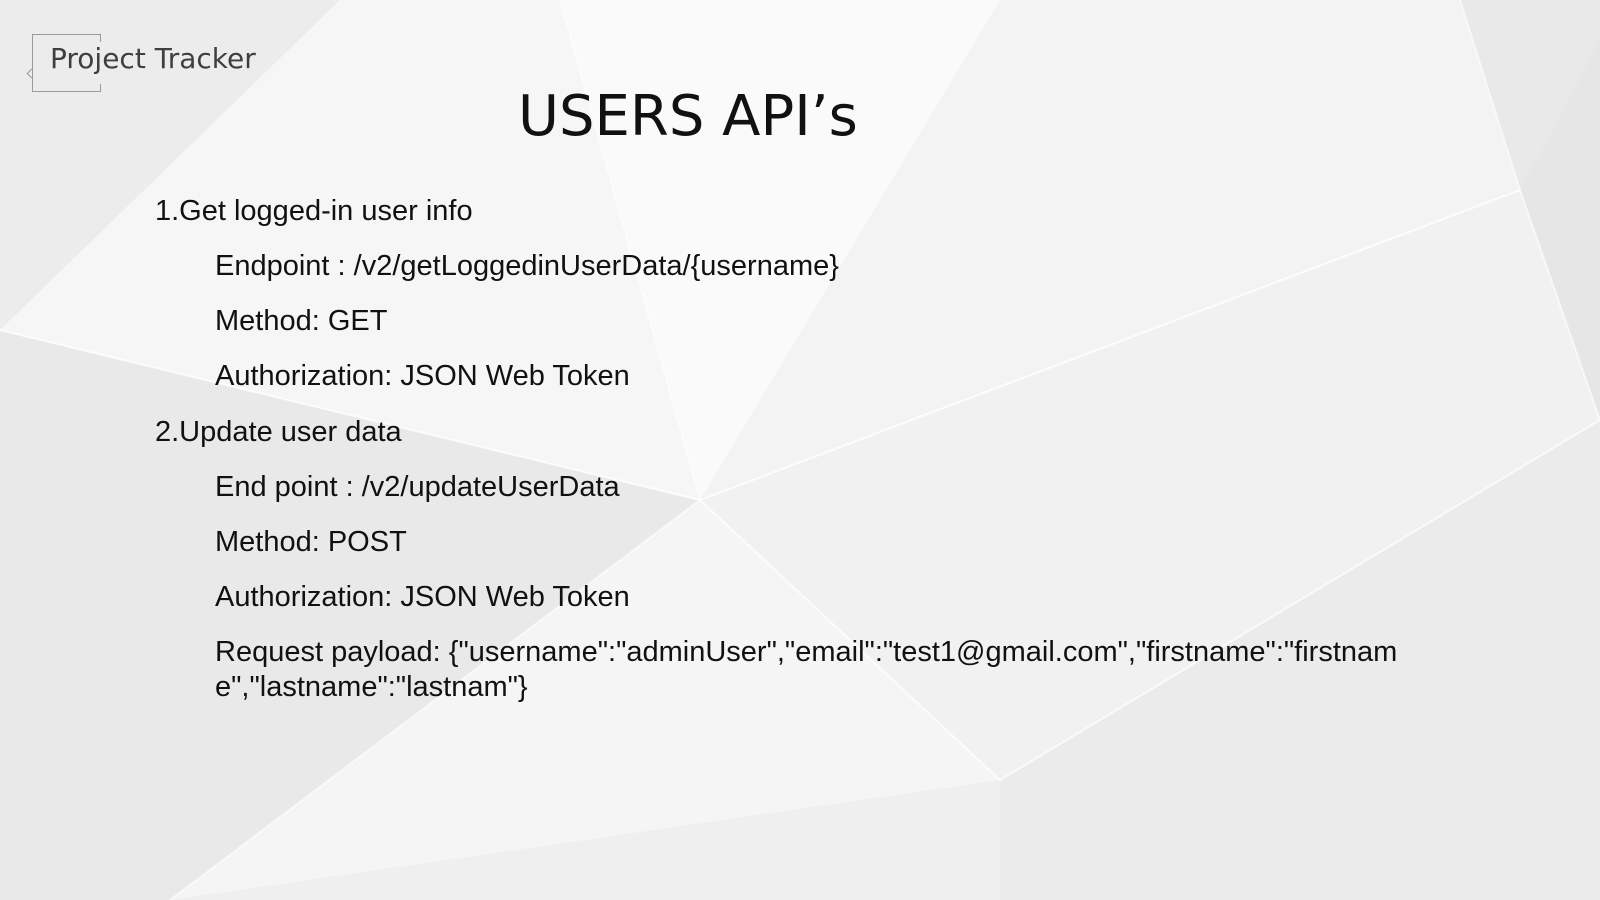 This screenshot has height=900, width=1600. Describe the element at coordinates (278, 432) in the screenshot. I see `api-item-heading: 2.Update user data` at that location.